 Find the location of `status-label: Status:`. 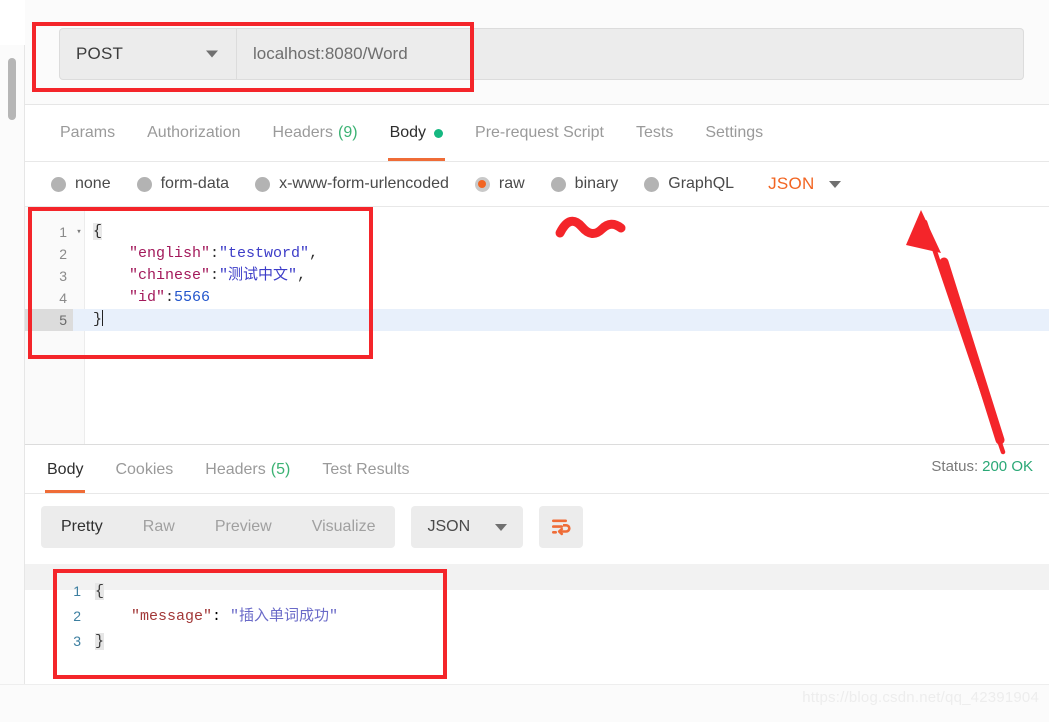

status-label: Status: is located at coordinates (955, 466).